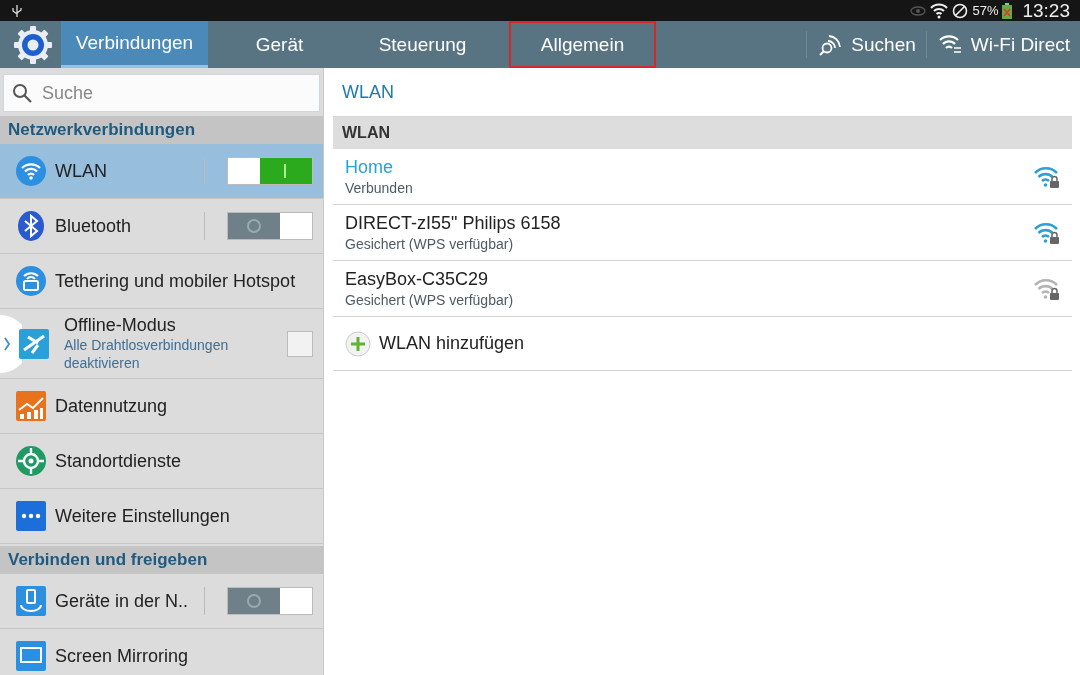  What do you see at coordinates (161, 226) in the screenshot?
I see `sidebar-item: Bluetooth` at bounding box center [161, 226].